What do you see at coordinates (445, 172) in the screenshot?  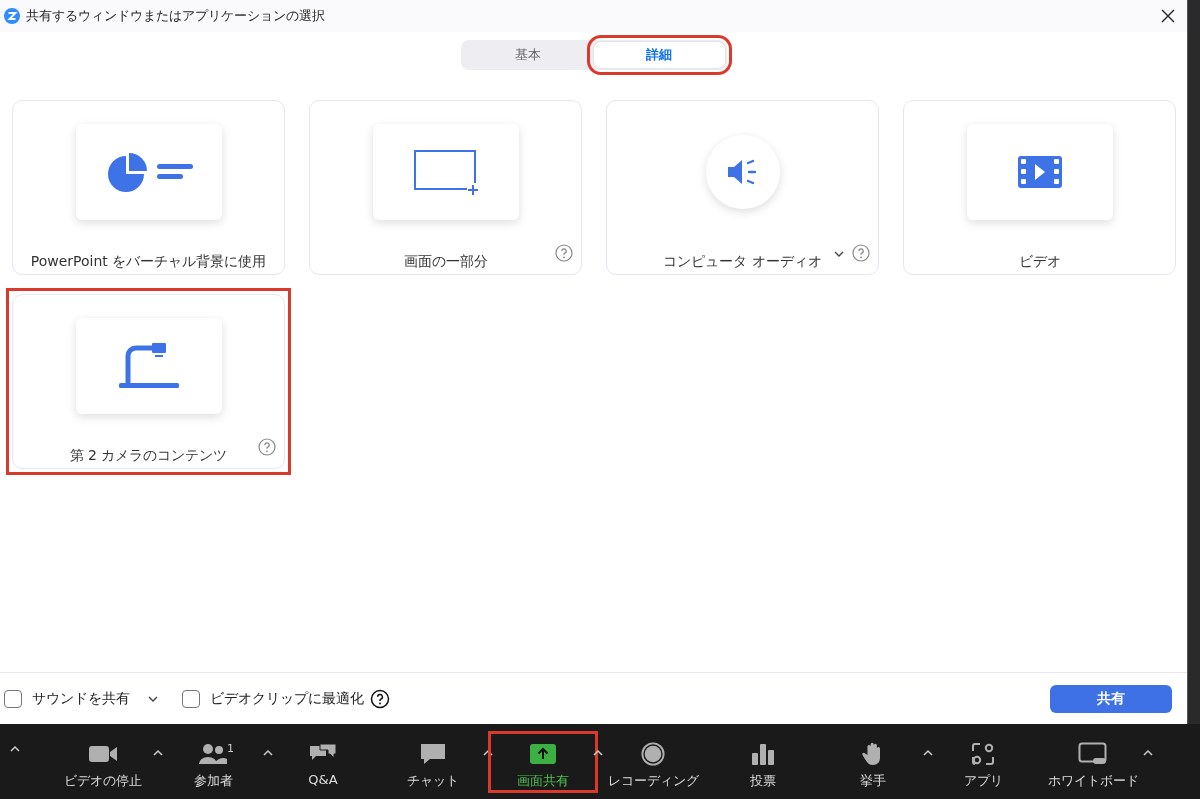 I see `screen-region-icon` at bounding box center [445, 172].